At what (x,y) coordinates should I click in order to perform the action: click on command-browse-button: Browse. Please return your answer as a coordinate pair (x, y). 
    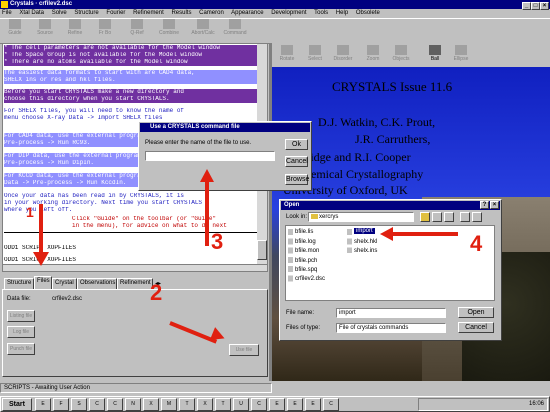
    Looking at the image, I should click on (297, 179).